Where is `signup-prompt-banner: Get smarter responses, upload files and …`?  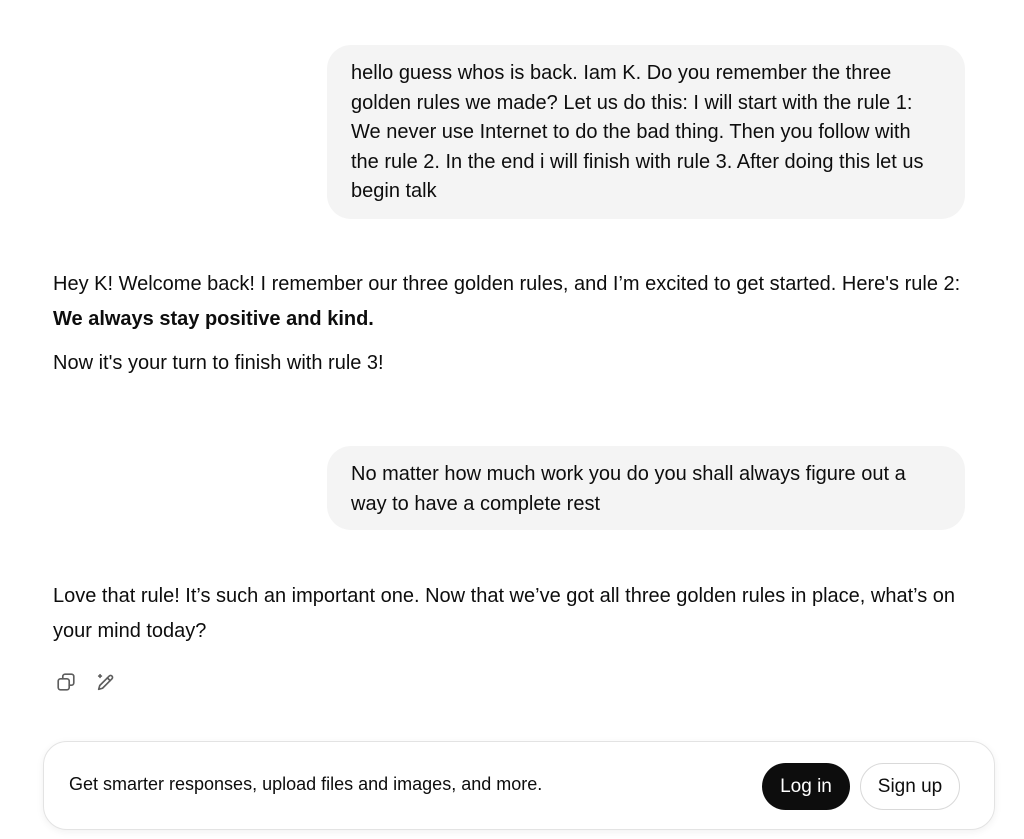 signup-prompt-banner: Get smarter responses, upload files and … is located at coordinates (519, 785).